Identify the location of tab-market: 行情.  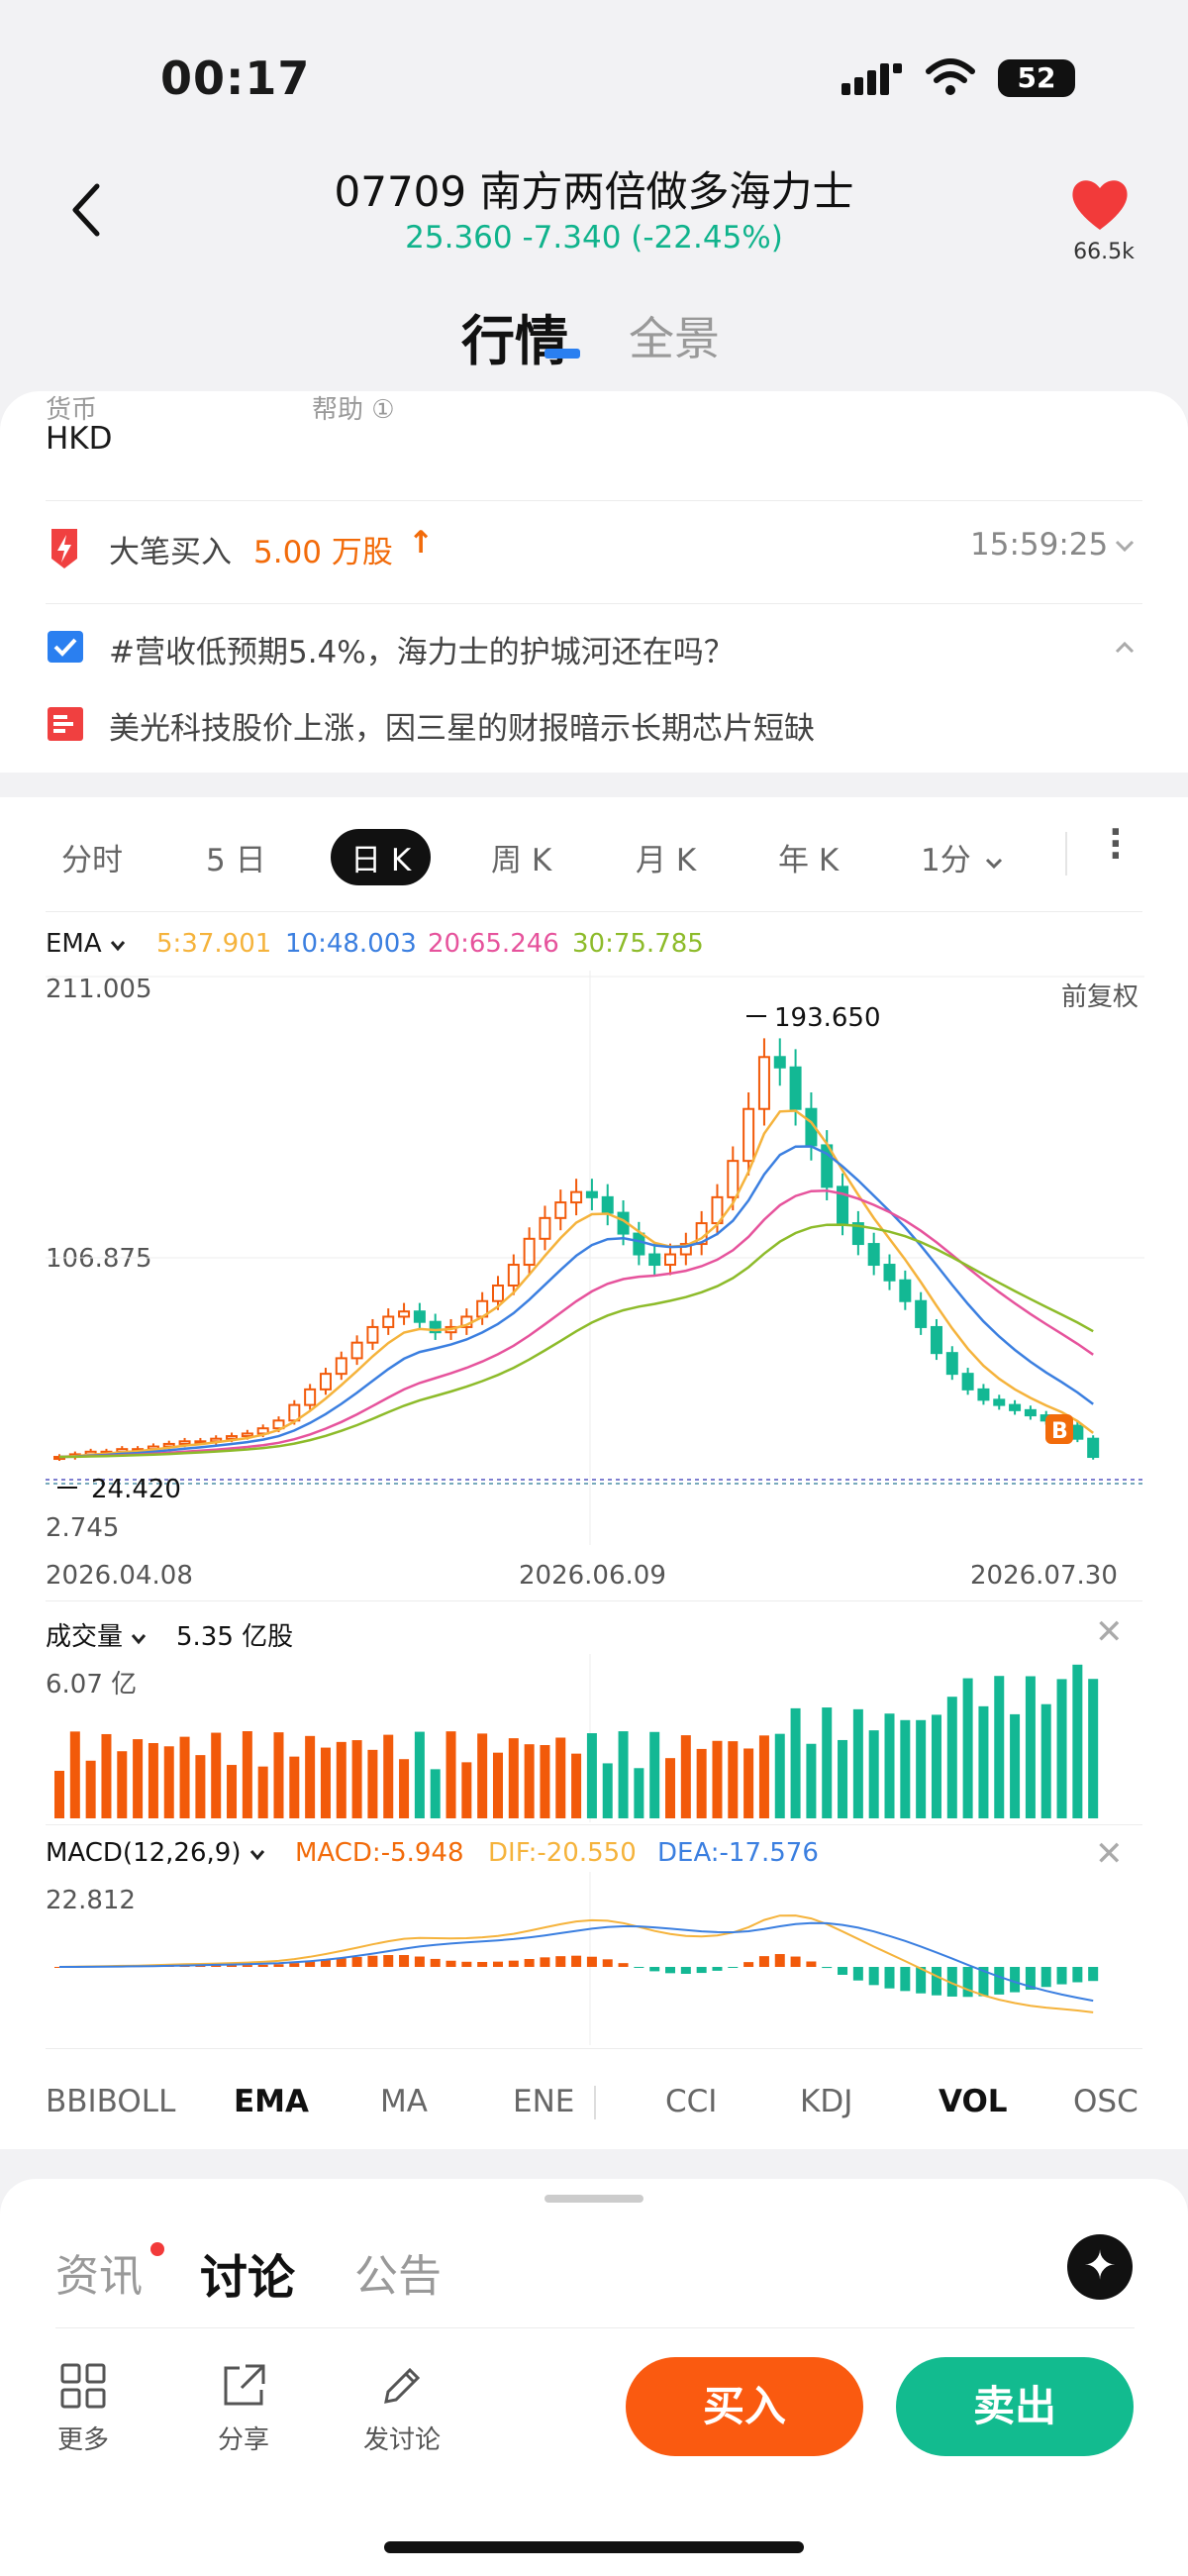
(514, 336).